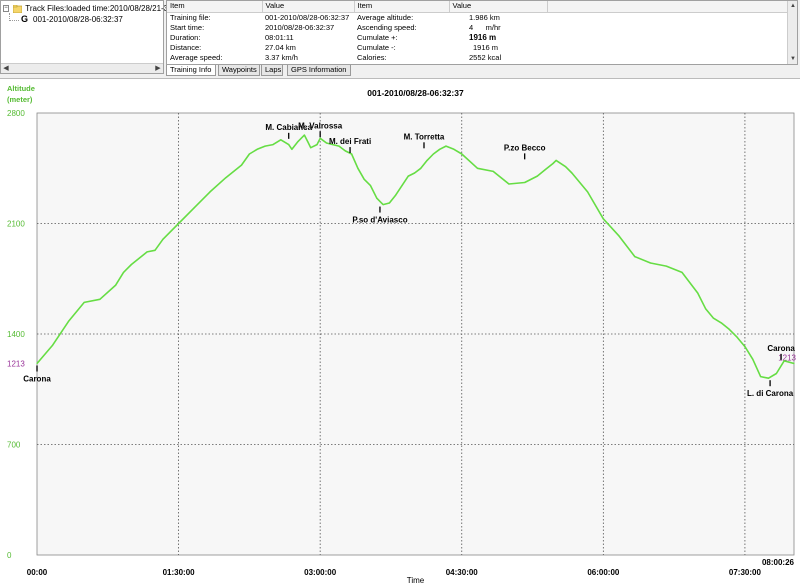 This screenshot has height=585, width=800. What do you see at coordinates (372, 57) in the screenshot?
I see `item-cell: Calories:` at bounding box center [372, 57].